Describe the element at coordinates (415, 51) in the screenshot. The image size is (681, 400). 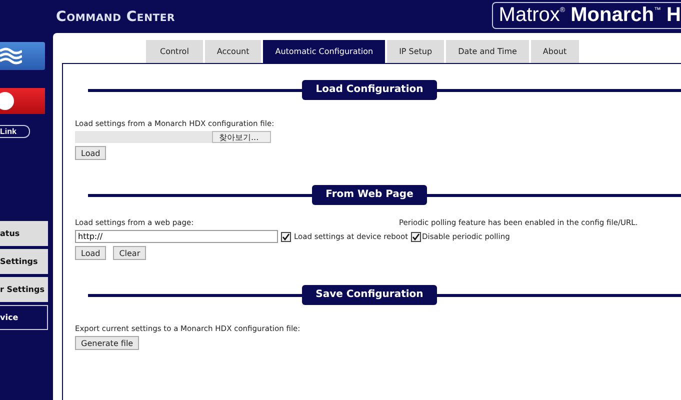
I see `tab: IP Setup` at that location.